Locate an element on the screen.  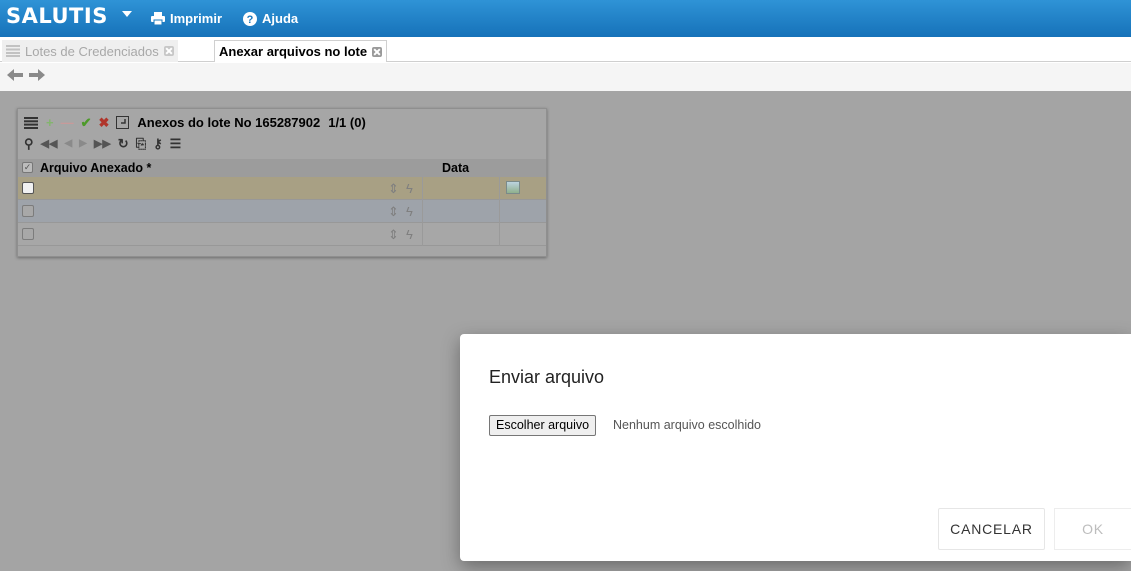
dialog-title: Enviar arquivo is located at coordinates (547, 377).